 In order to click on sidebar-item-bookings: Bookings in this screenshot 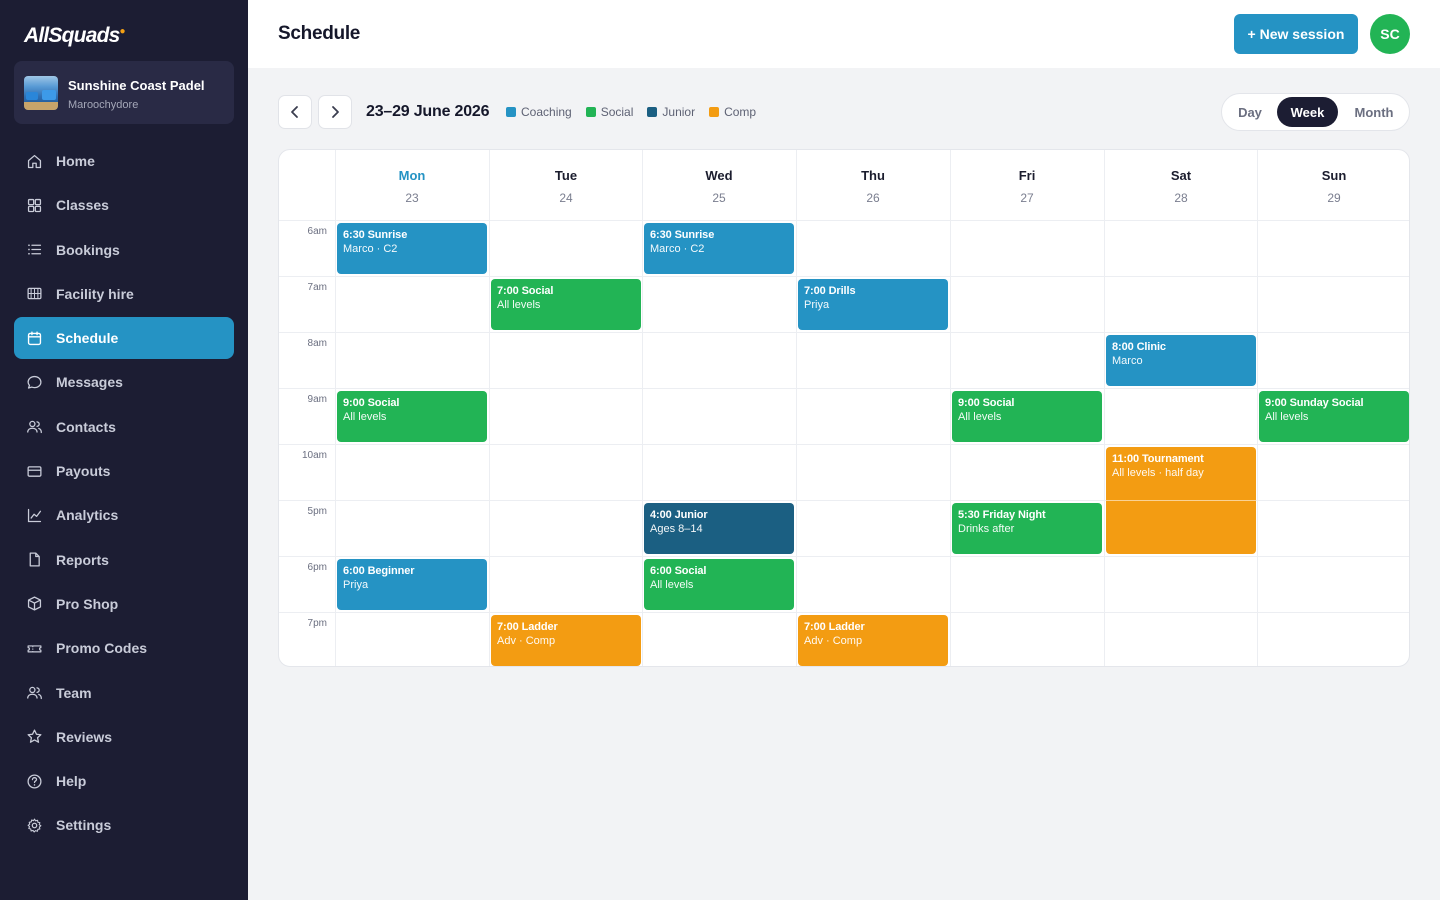, I will do `click(124, 250)`.